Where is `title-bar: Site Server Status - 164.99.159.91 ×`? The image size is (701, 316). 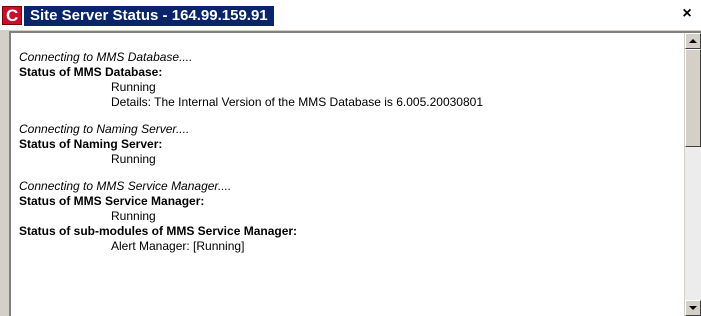
title-bar: Site Server Status - 164.99.159.91 × is located at coordinates (350, 15).